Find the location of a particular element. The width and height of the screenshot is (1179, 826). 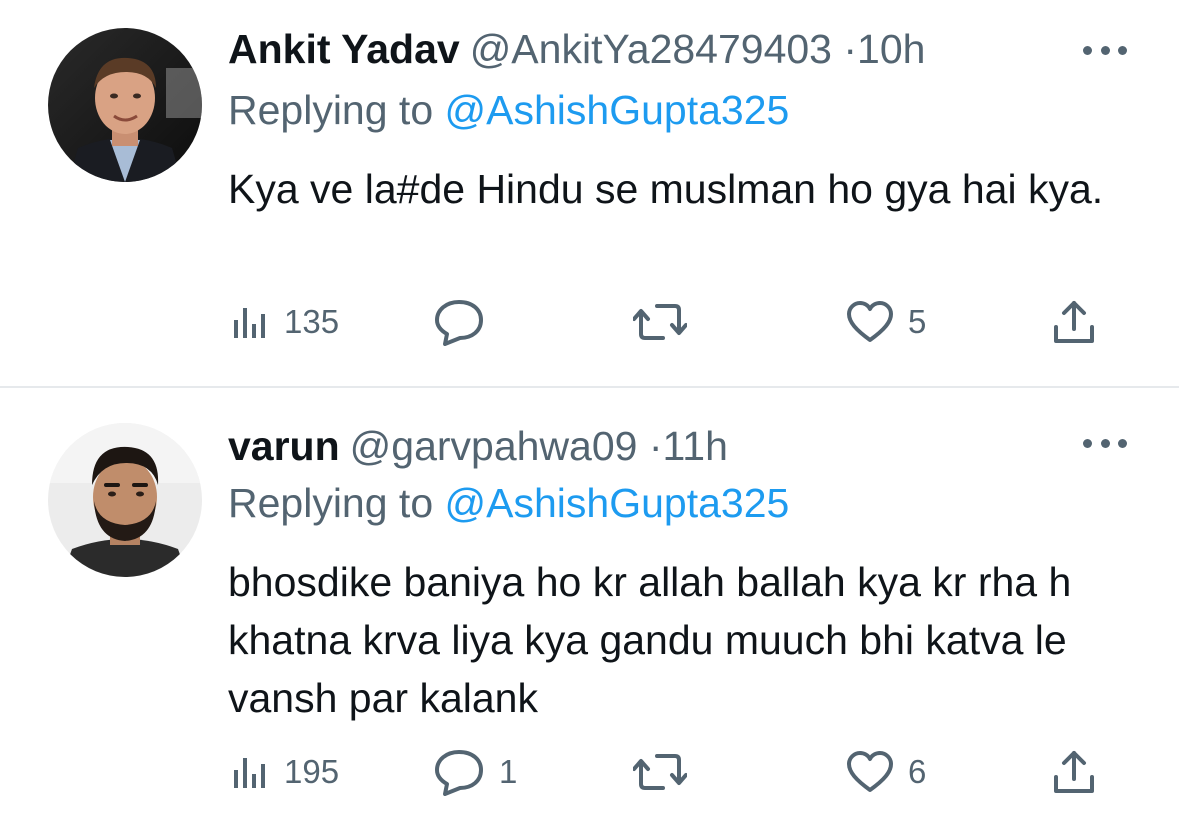

tweet-header: Ankit Yadav @AnkitYa28479403 ·10h is located at coordinates (576, 49).